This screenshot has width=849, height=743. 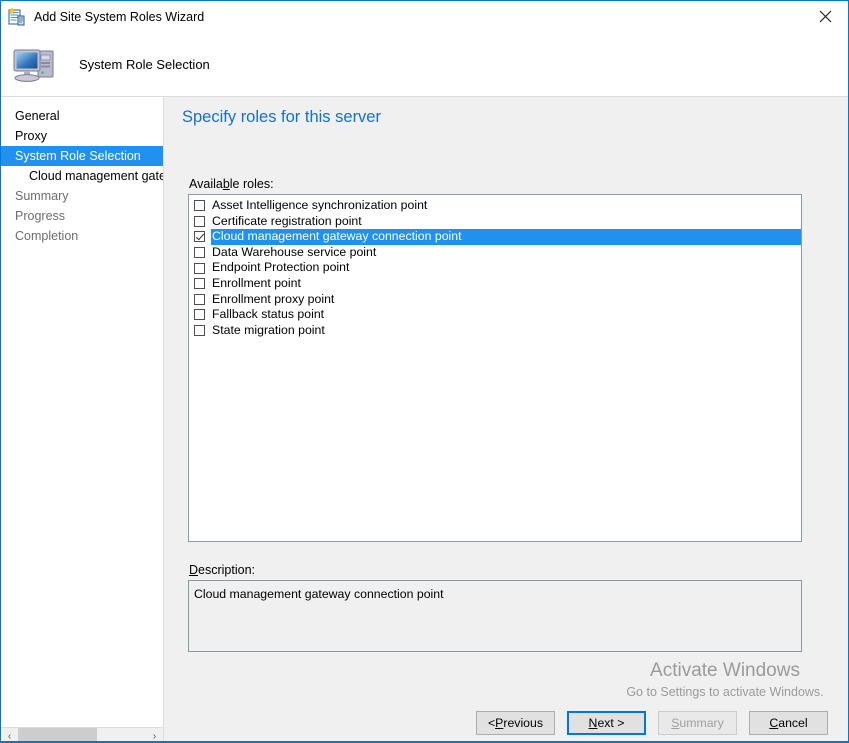 What do you see at coordinates (495, 331) in the screenshot?
I see `list-item: State migration point` at bounding box center [495, 331].